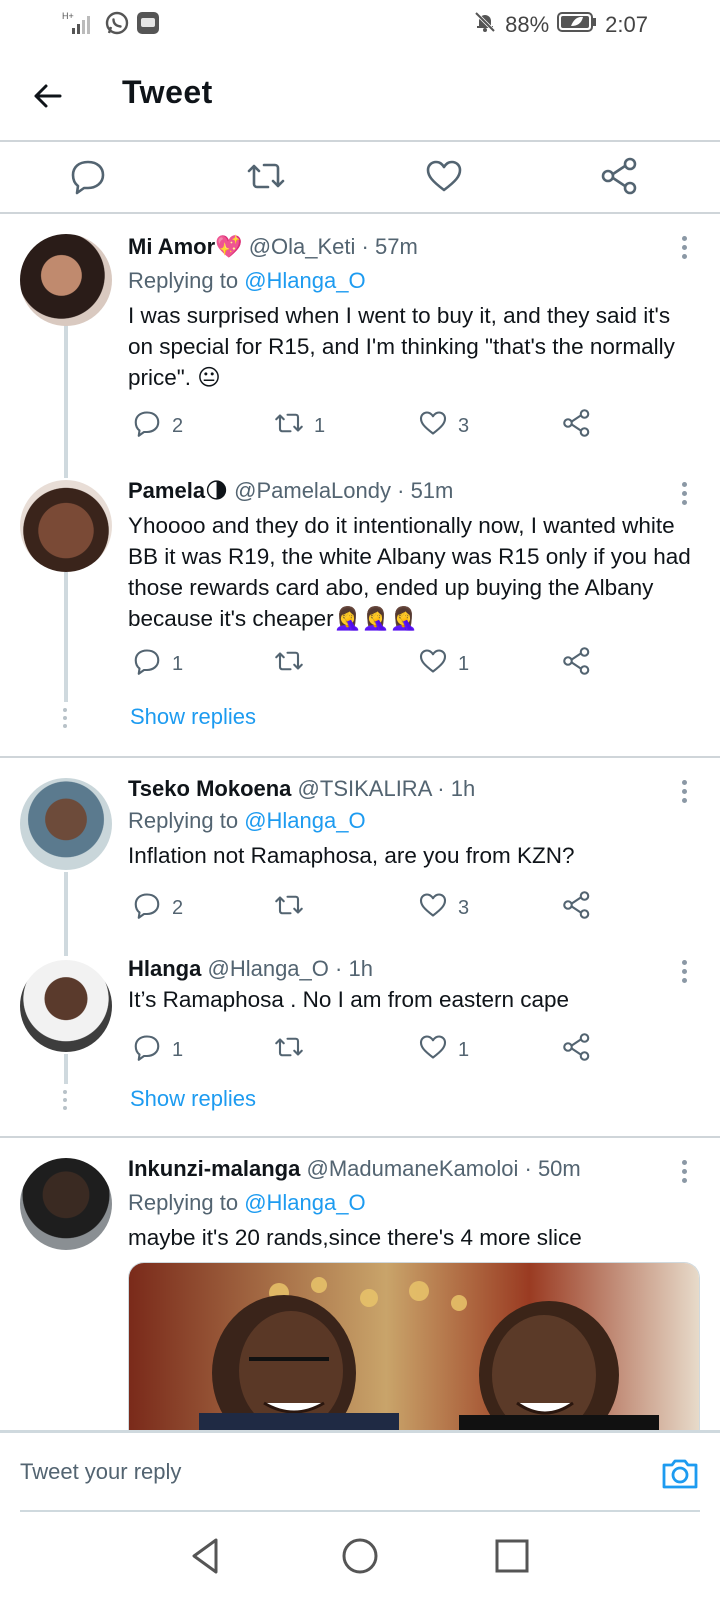 This screenshot has width=720, height=1600. What do you see at coordinates (209, 788) in the screenshot?
I see `author-name: Tseko Mokoena` at bounding box center [209, 788].